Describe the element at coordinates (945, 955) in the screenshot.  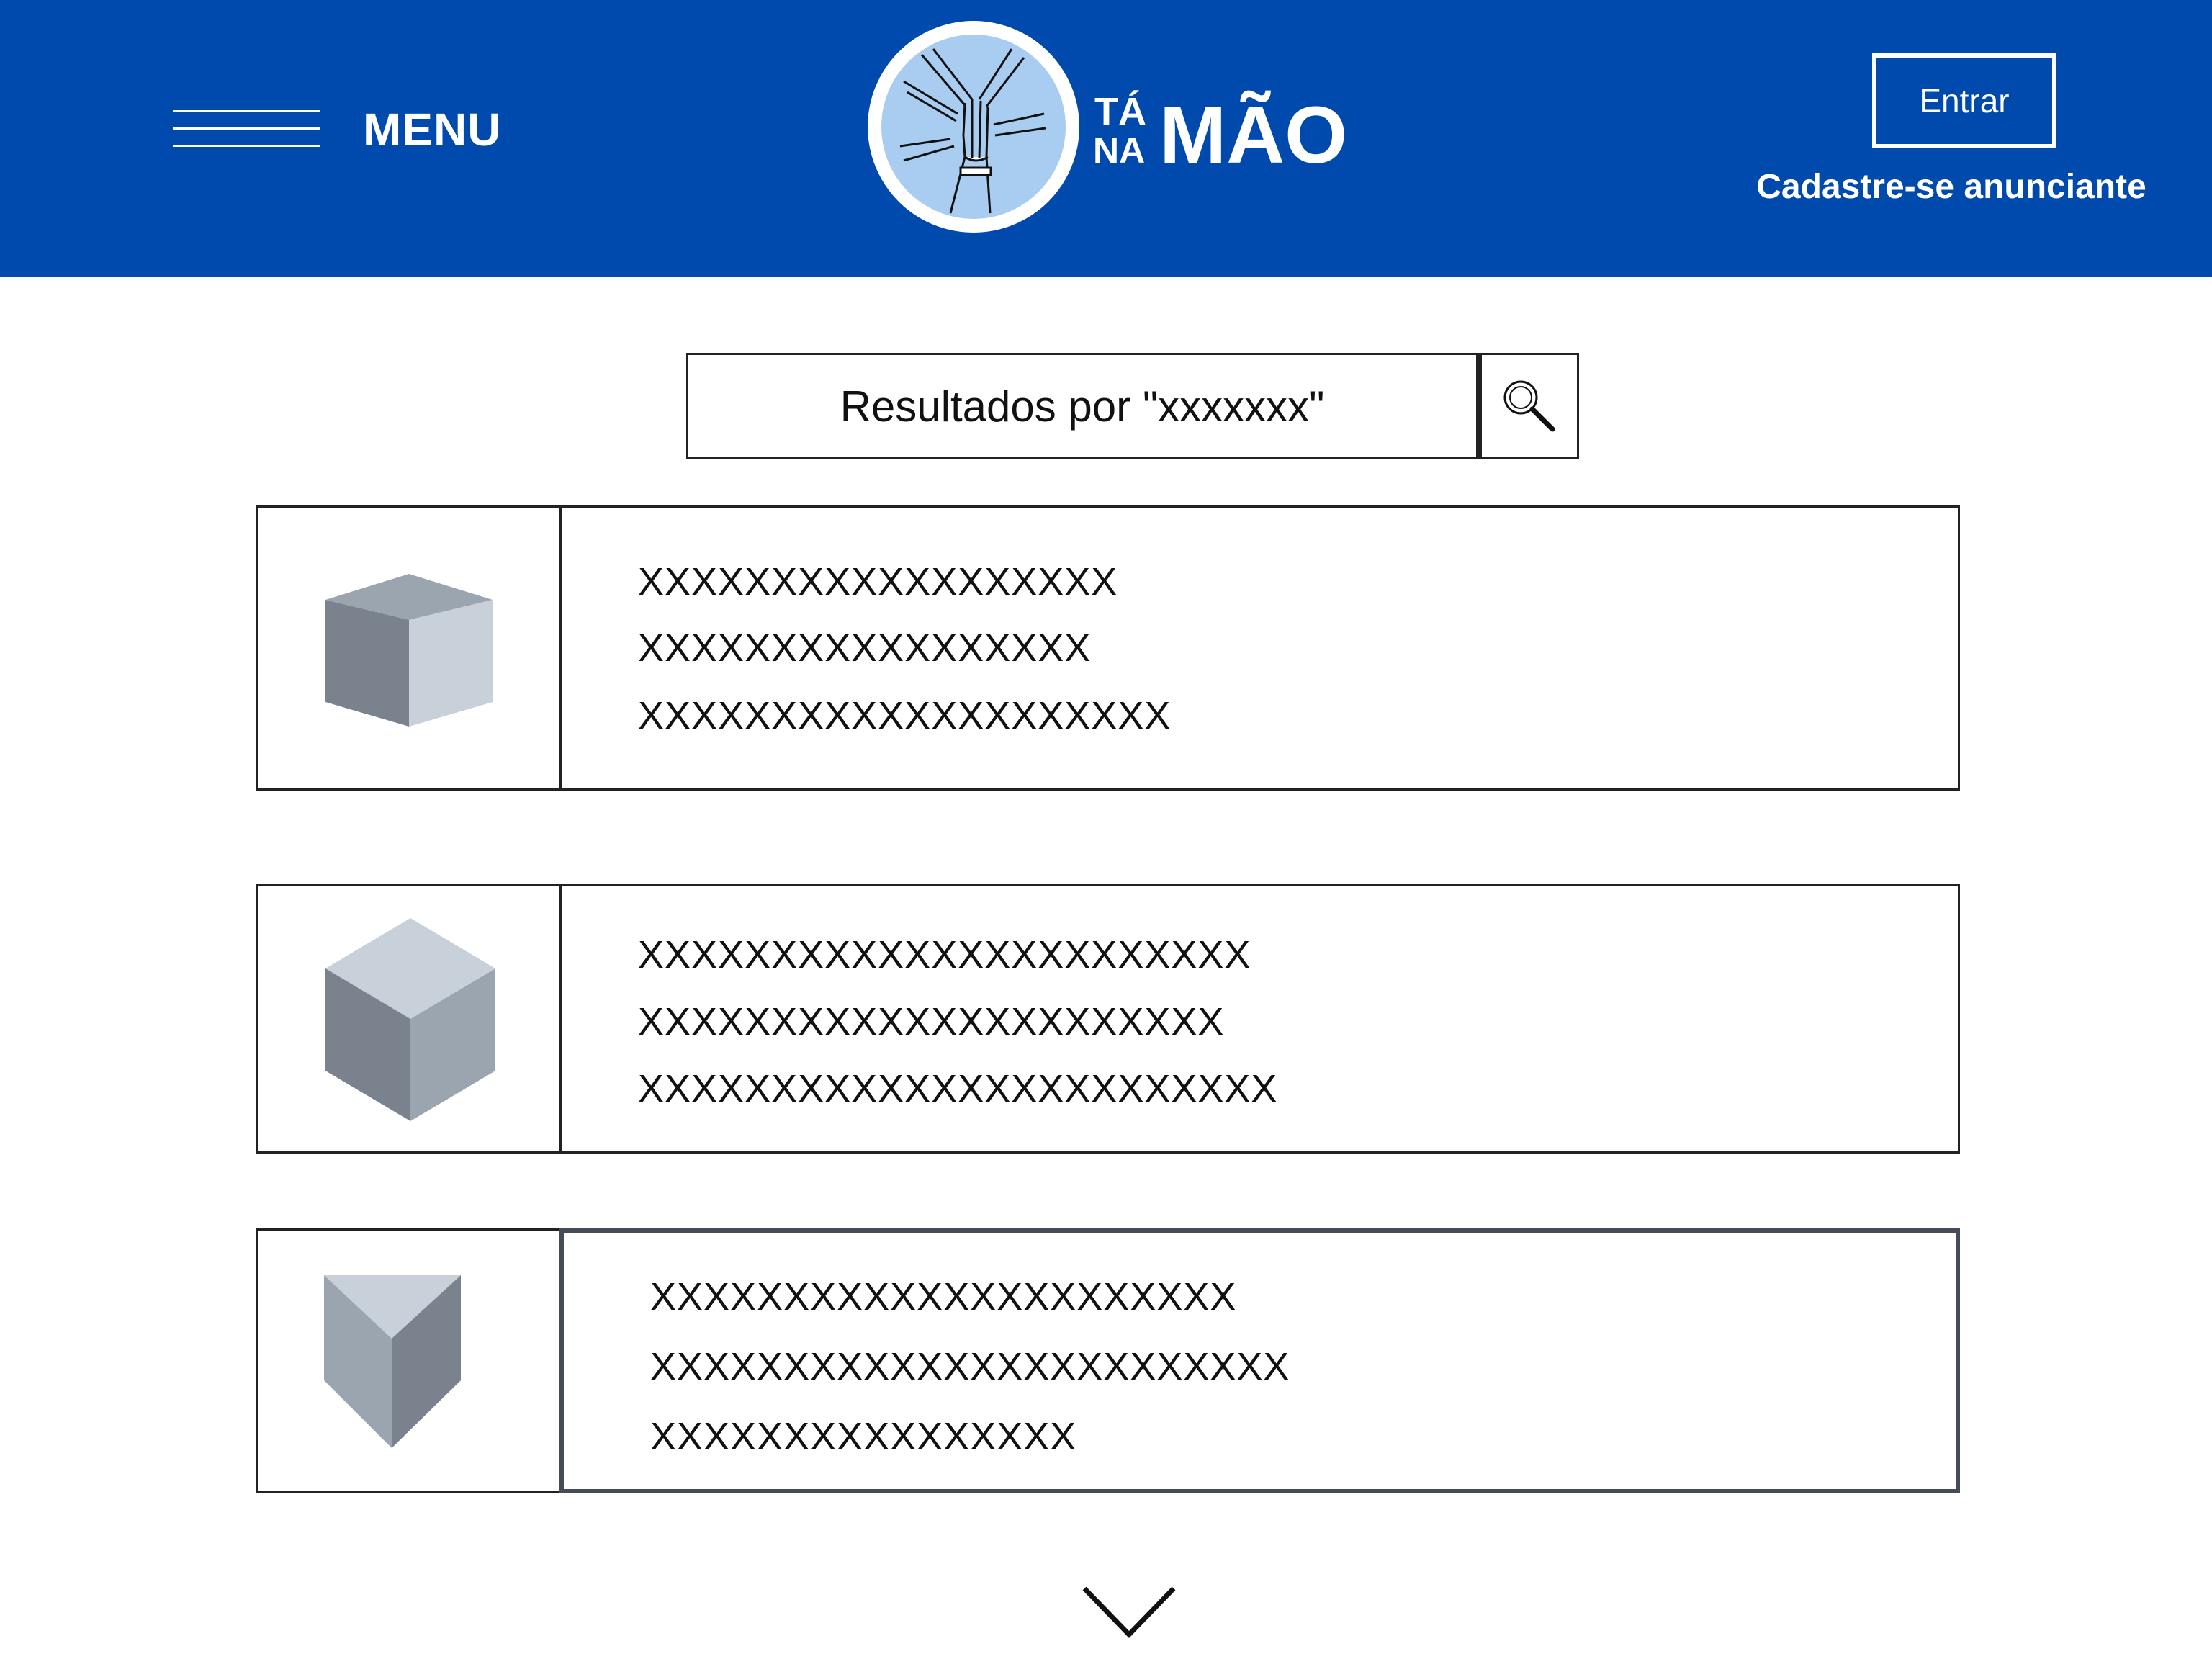
I see `result-line: XXXXXXXXXXXXXXXXXXXXXXX` at that location.